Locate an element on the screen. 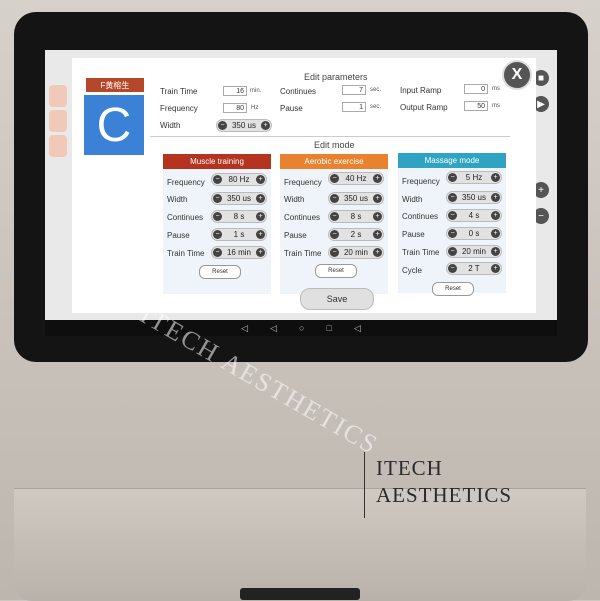 This screenshot has width=600, height=601. edit-parameters-heading: Edit parameters is located at coordinates (336, 77).